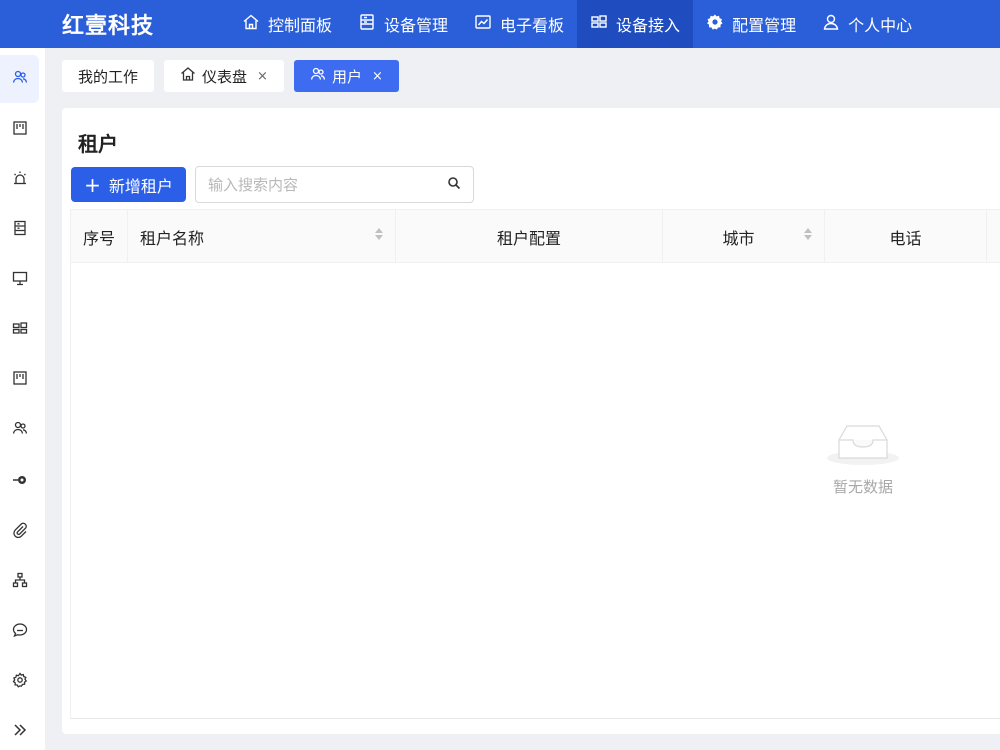 The width and height of the screenshot is (1000, 750). I want to click on nav-item-label: 配置管理, so click(764, 25).